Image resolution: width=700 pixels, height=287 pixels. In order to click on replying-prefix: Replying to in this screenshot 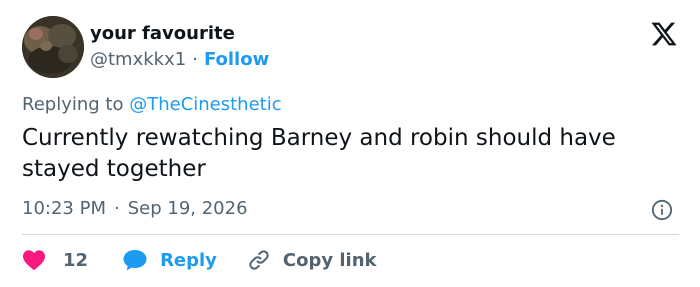, I will do `click(73, 104)`.